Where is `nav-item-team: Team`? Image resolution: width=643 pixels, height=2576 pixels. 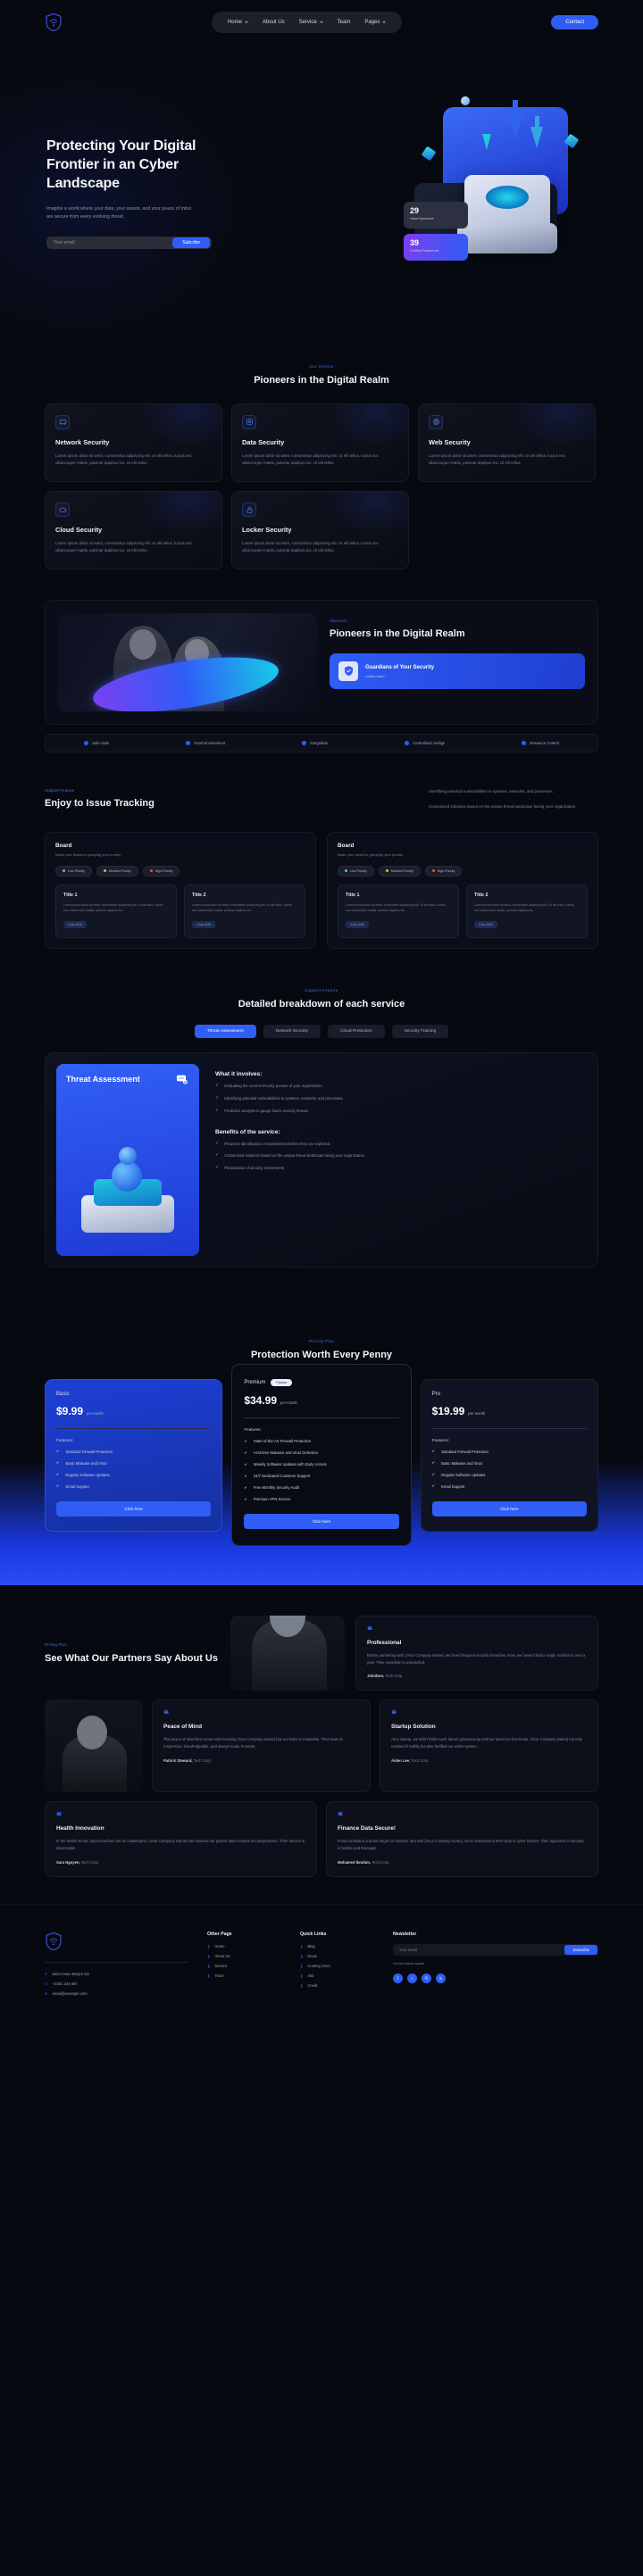 nav-item-team: Team is located at coordinates (345, 23).